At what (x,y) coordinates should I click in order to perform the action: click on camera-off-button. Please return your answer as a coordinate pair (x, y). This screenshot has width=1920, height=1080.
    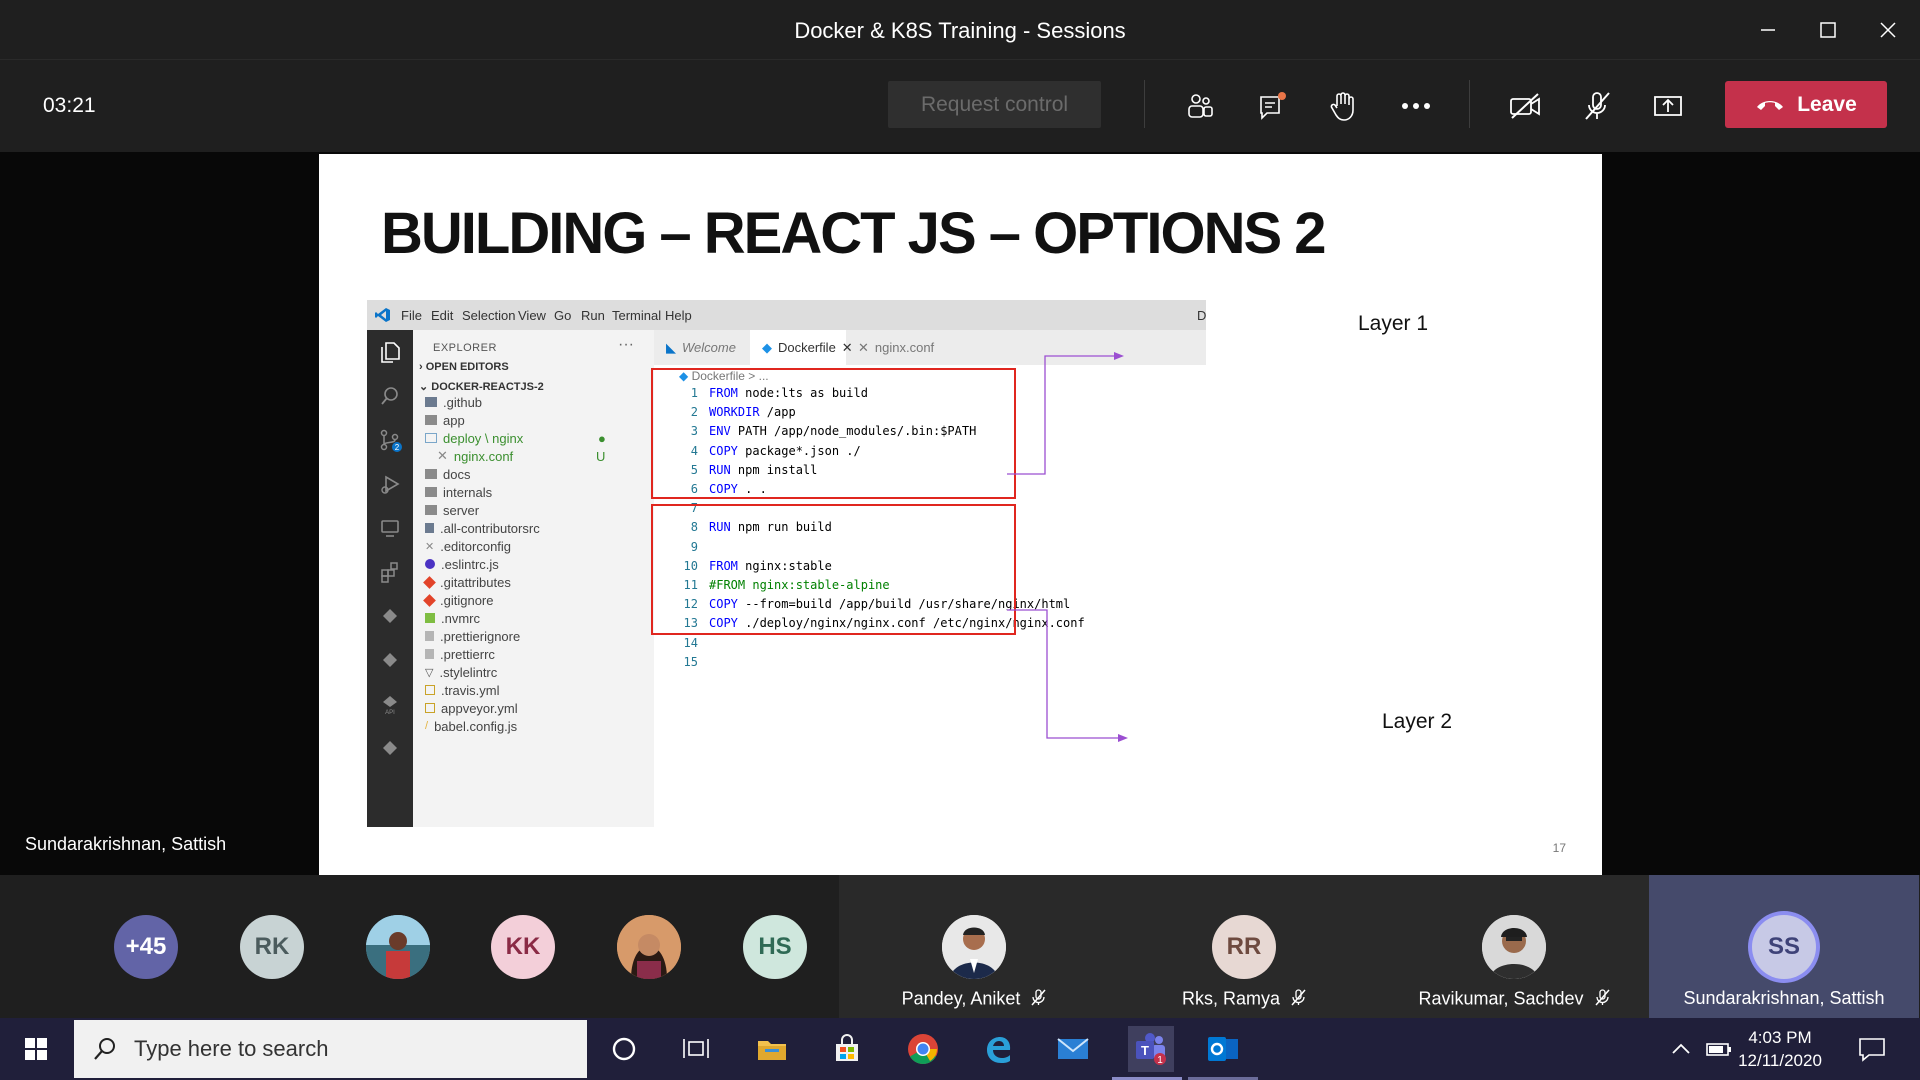
    Looking at the image, I should click on (1525, 106).